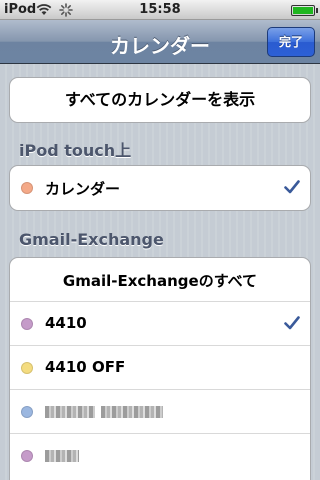 This screenshot has height=480, width=320. I want to click on calendar-row: カレンダー, so click(160, 188).